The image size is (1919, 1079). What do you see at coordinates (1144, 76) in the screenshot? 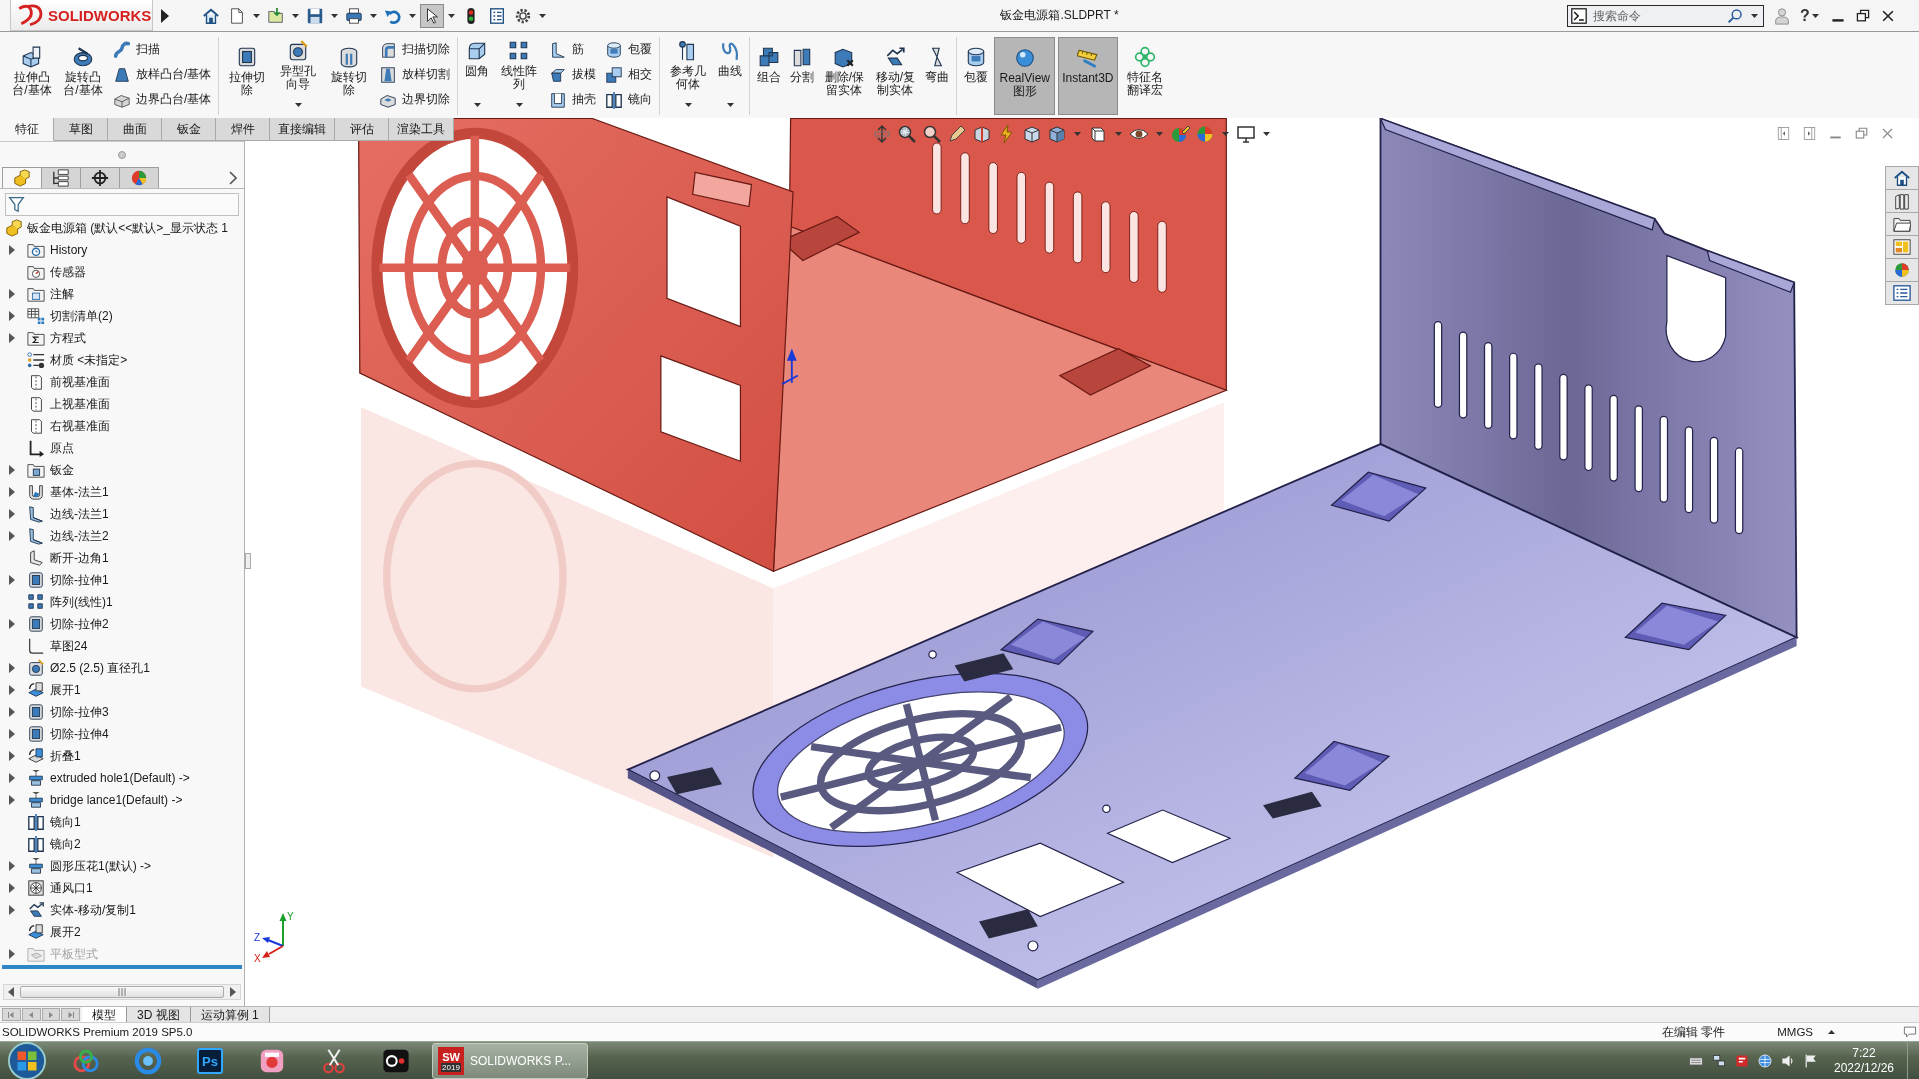
I see `ribbon-button: 特征名翻译宏` at bounding box center [1144, 76].